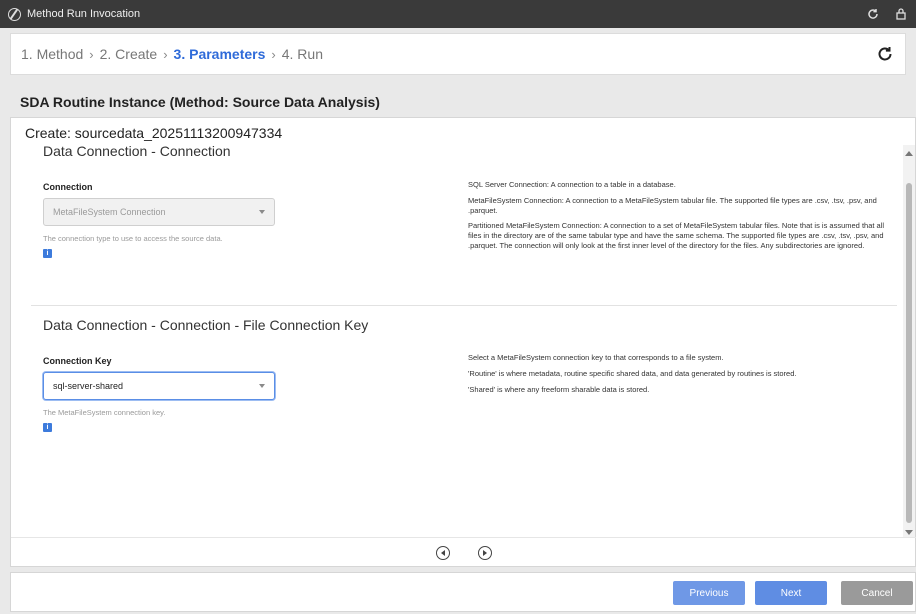 The width and height of the screenshot is (916, 614). Describe the element at coordinates (109, 212) in the screenshot. I see `connection-select-value: MetaFileSystem Connection` at that location.